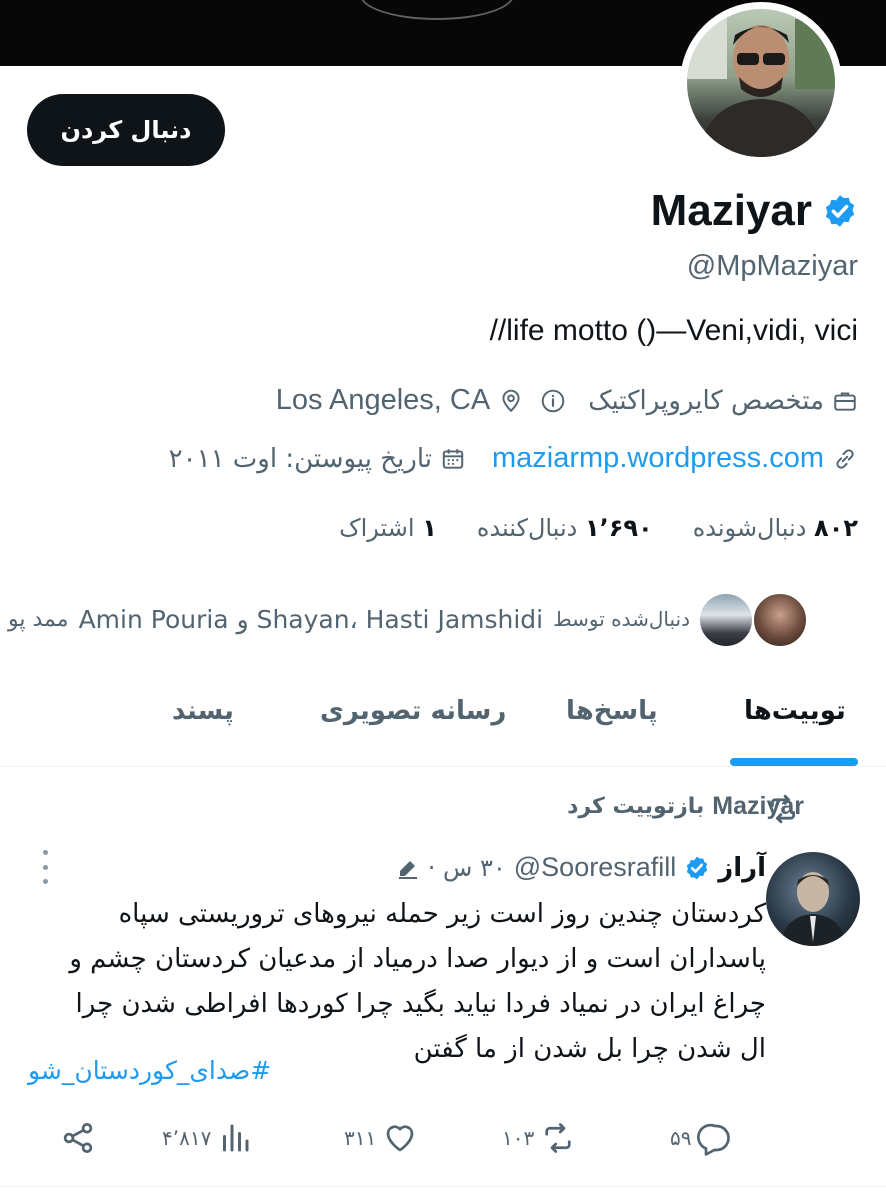  I want to click on tab-tweets: توییت‌ها, so click(795, 711).